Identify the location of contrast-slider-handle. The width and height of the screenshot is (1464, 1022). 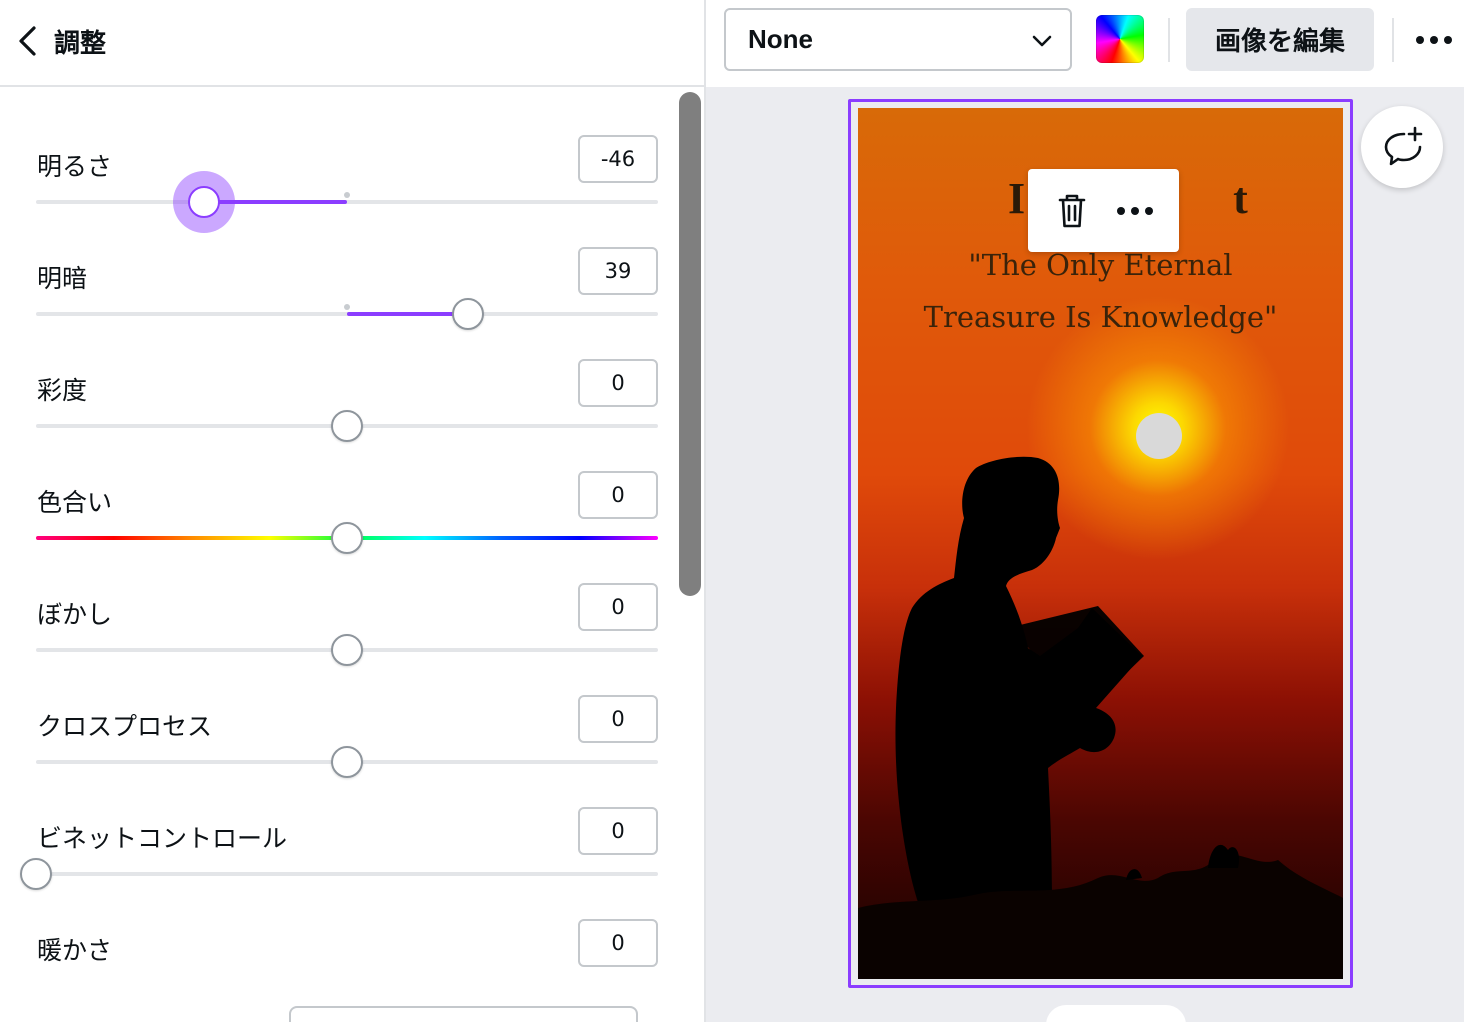
(468, 314).